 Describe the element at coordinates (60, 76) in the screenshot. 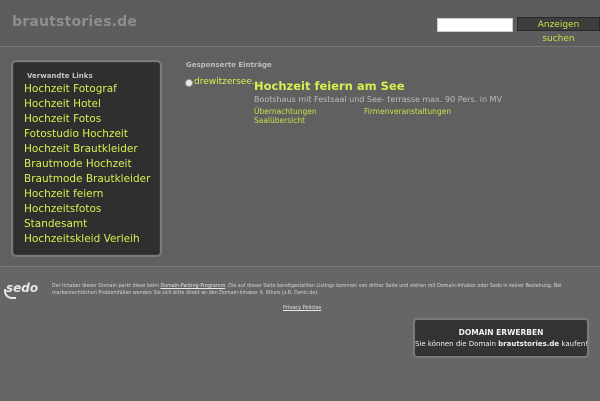

I see `related-links-title: Verwandte Links` at that location.